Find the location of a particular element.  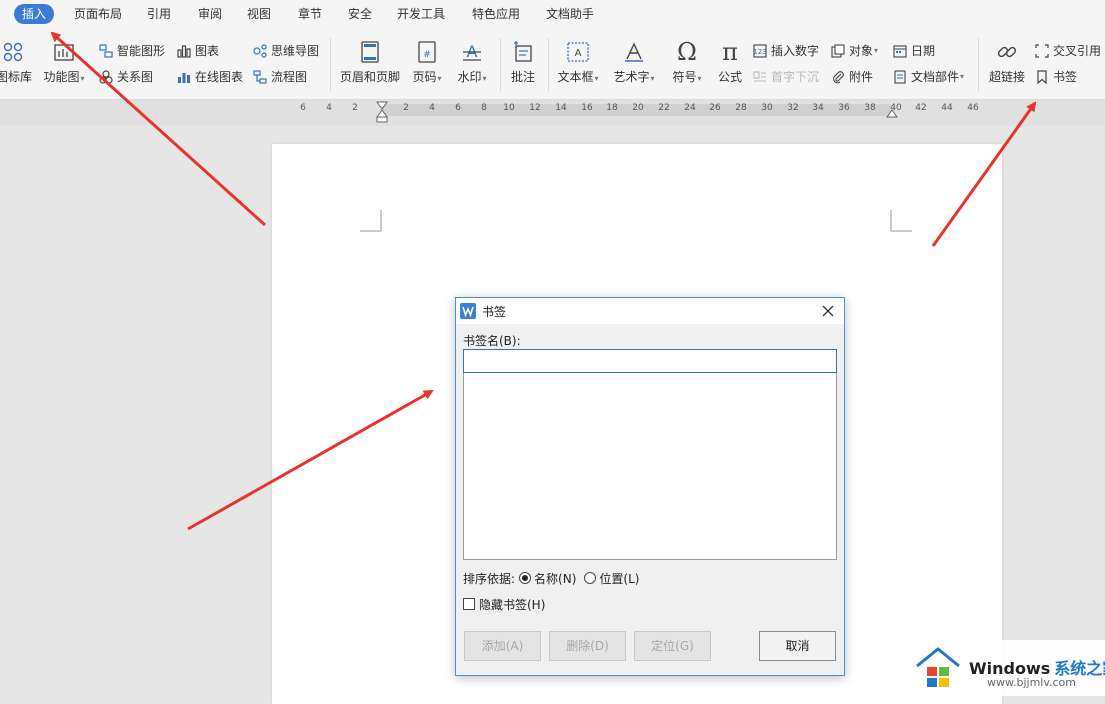

icon-library-icon is located at coordinates (17, 52).